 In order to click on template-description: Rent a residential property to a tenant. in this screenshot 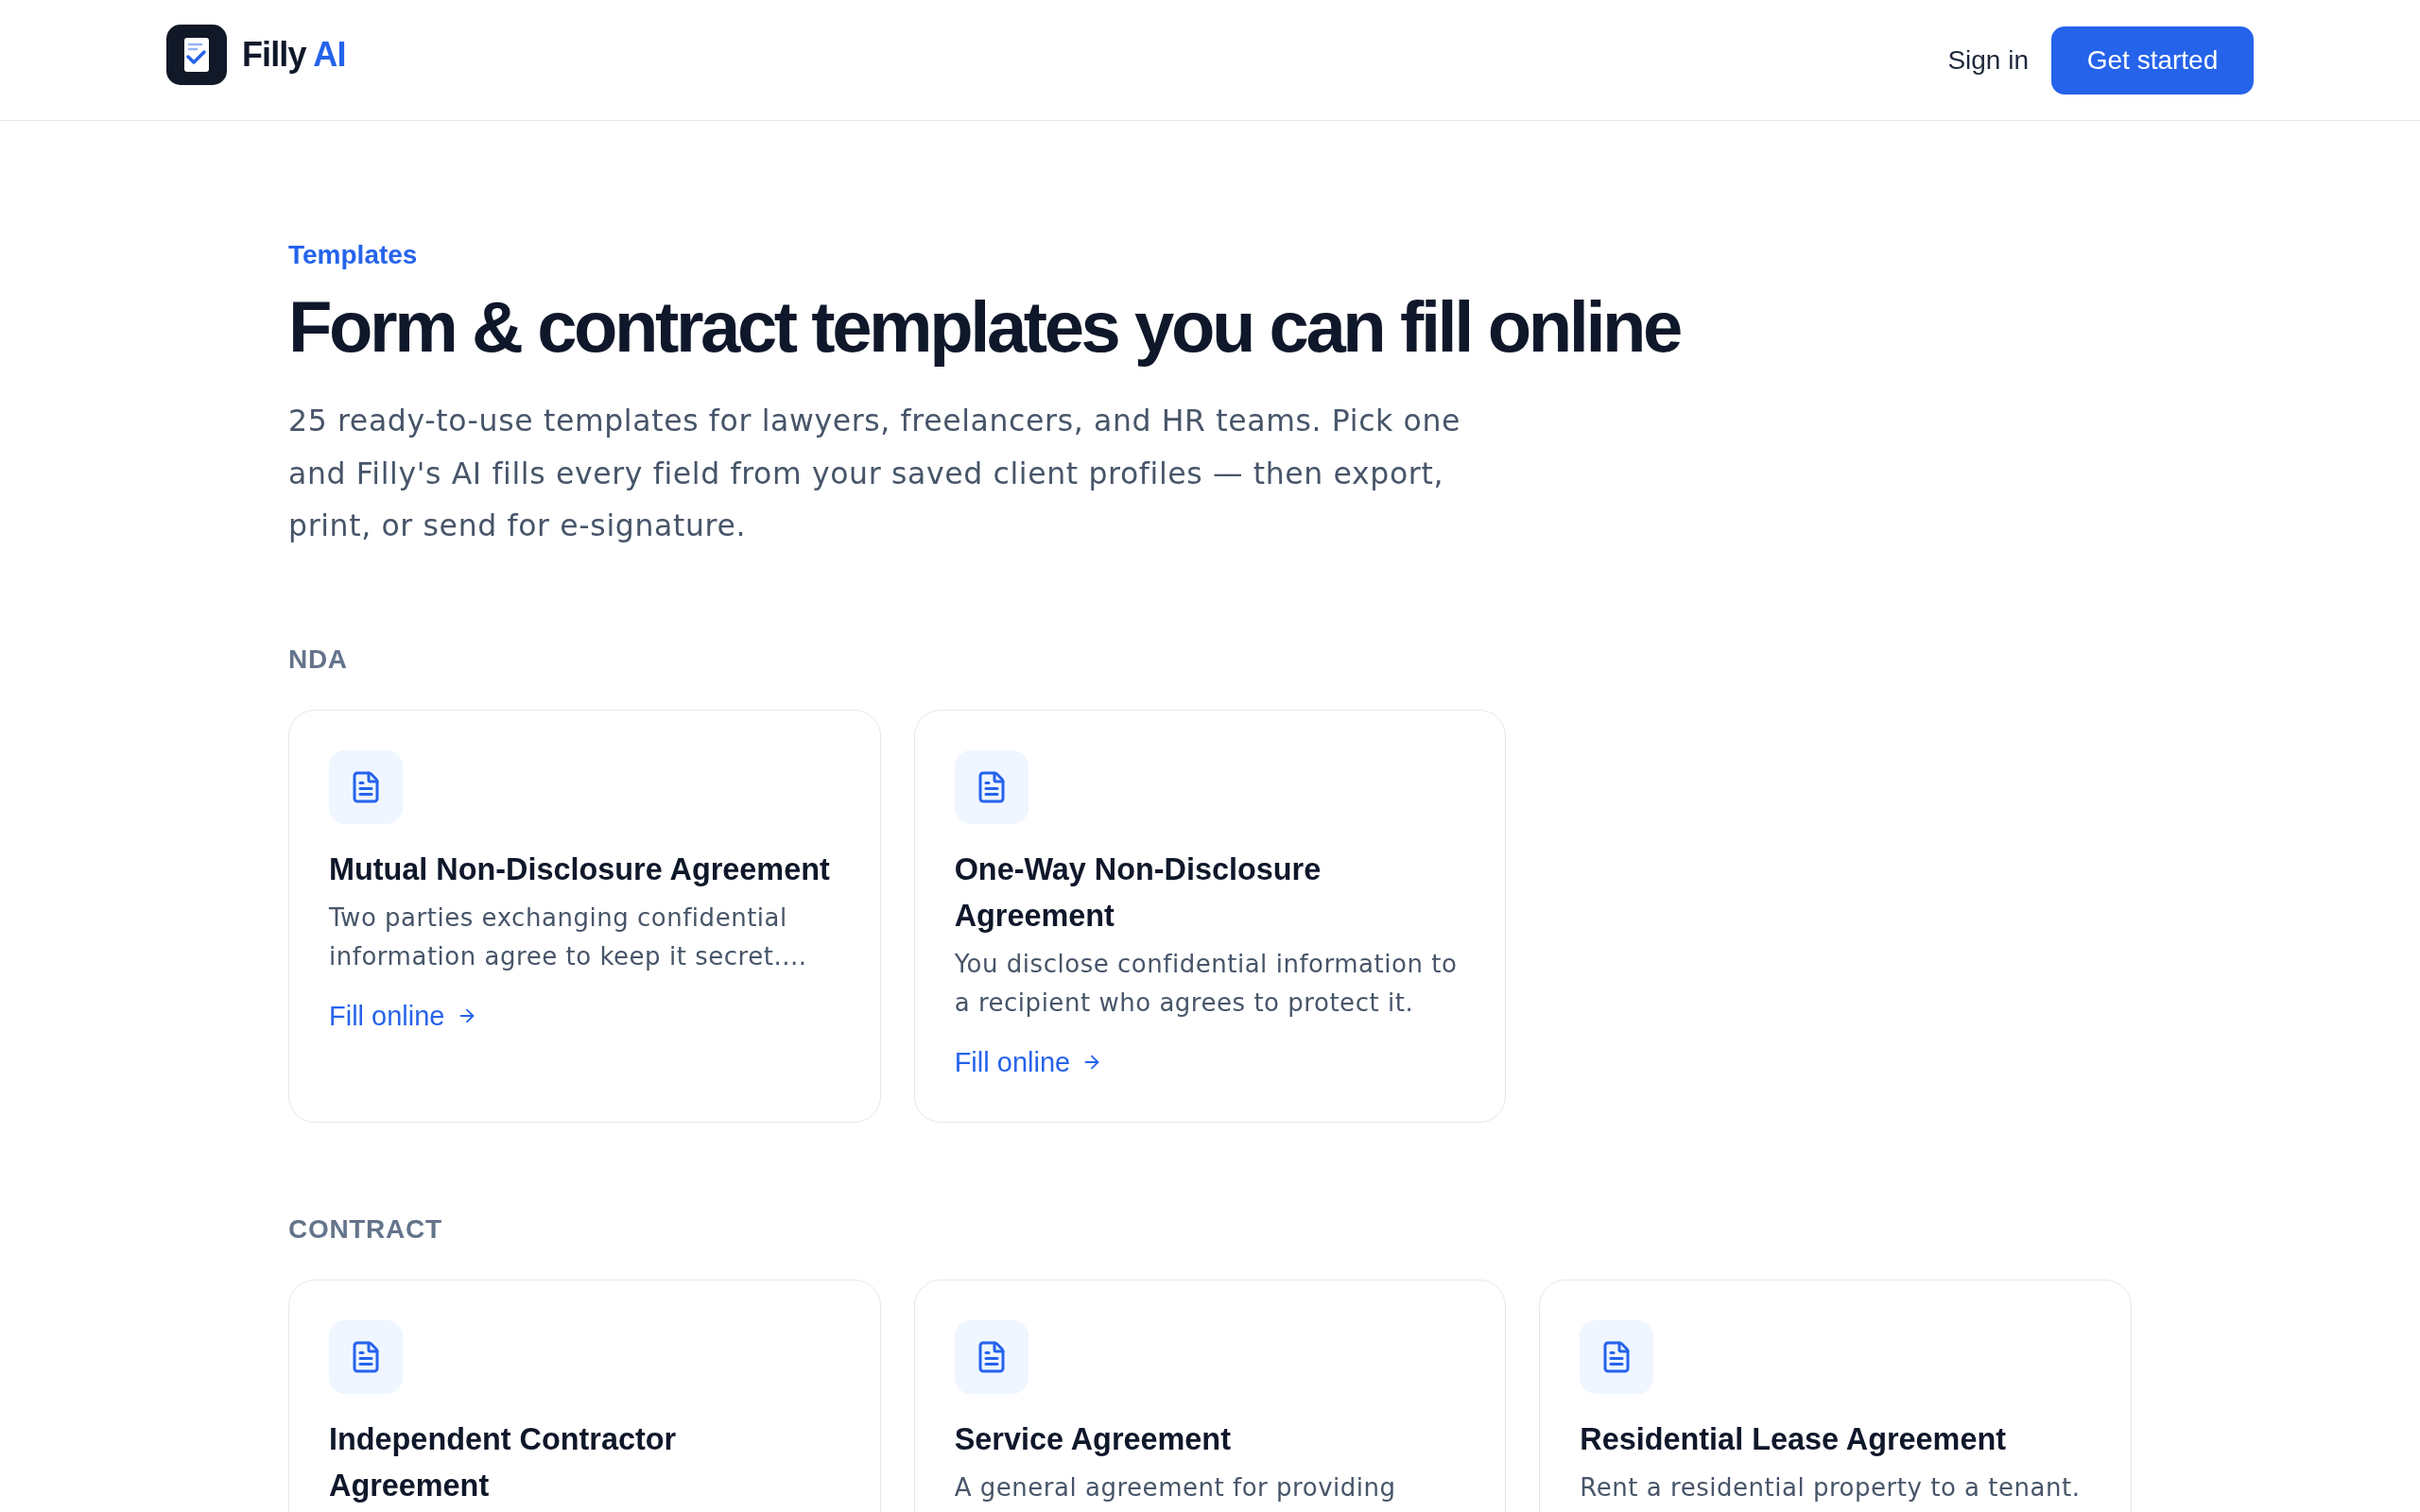, I will do `click(1830, 1487)`.